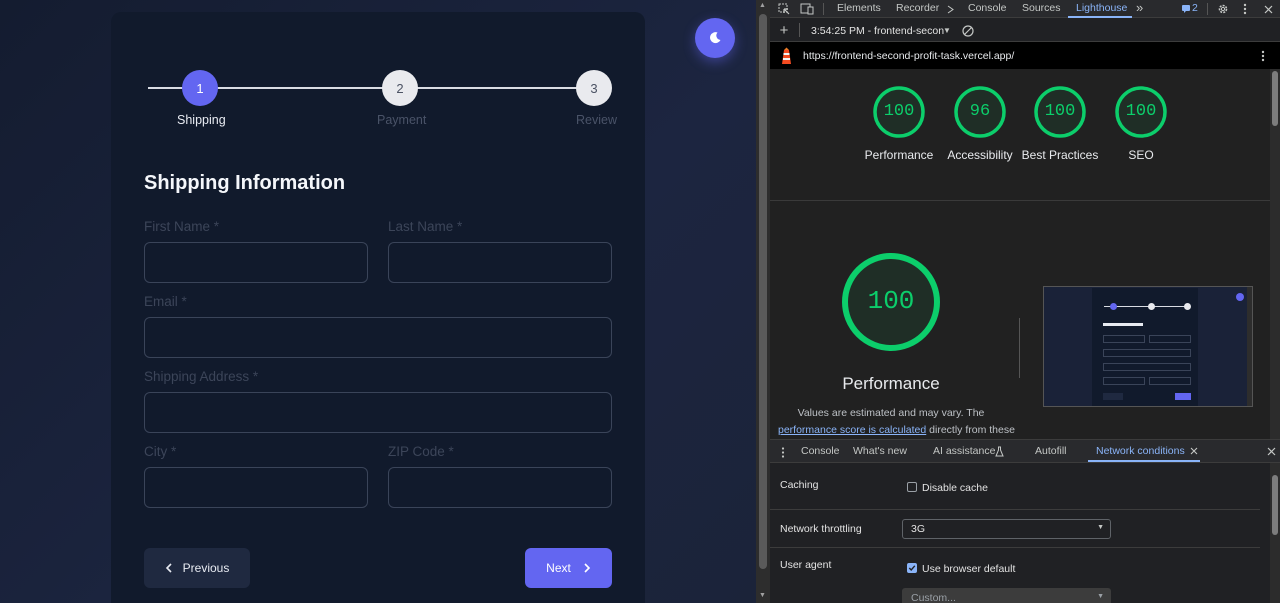 The width and height of the screenshot is (1280, 603). Describe the element at coordinates (256, 487) in the screenshot. I see `city-input` at that location.